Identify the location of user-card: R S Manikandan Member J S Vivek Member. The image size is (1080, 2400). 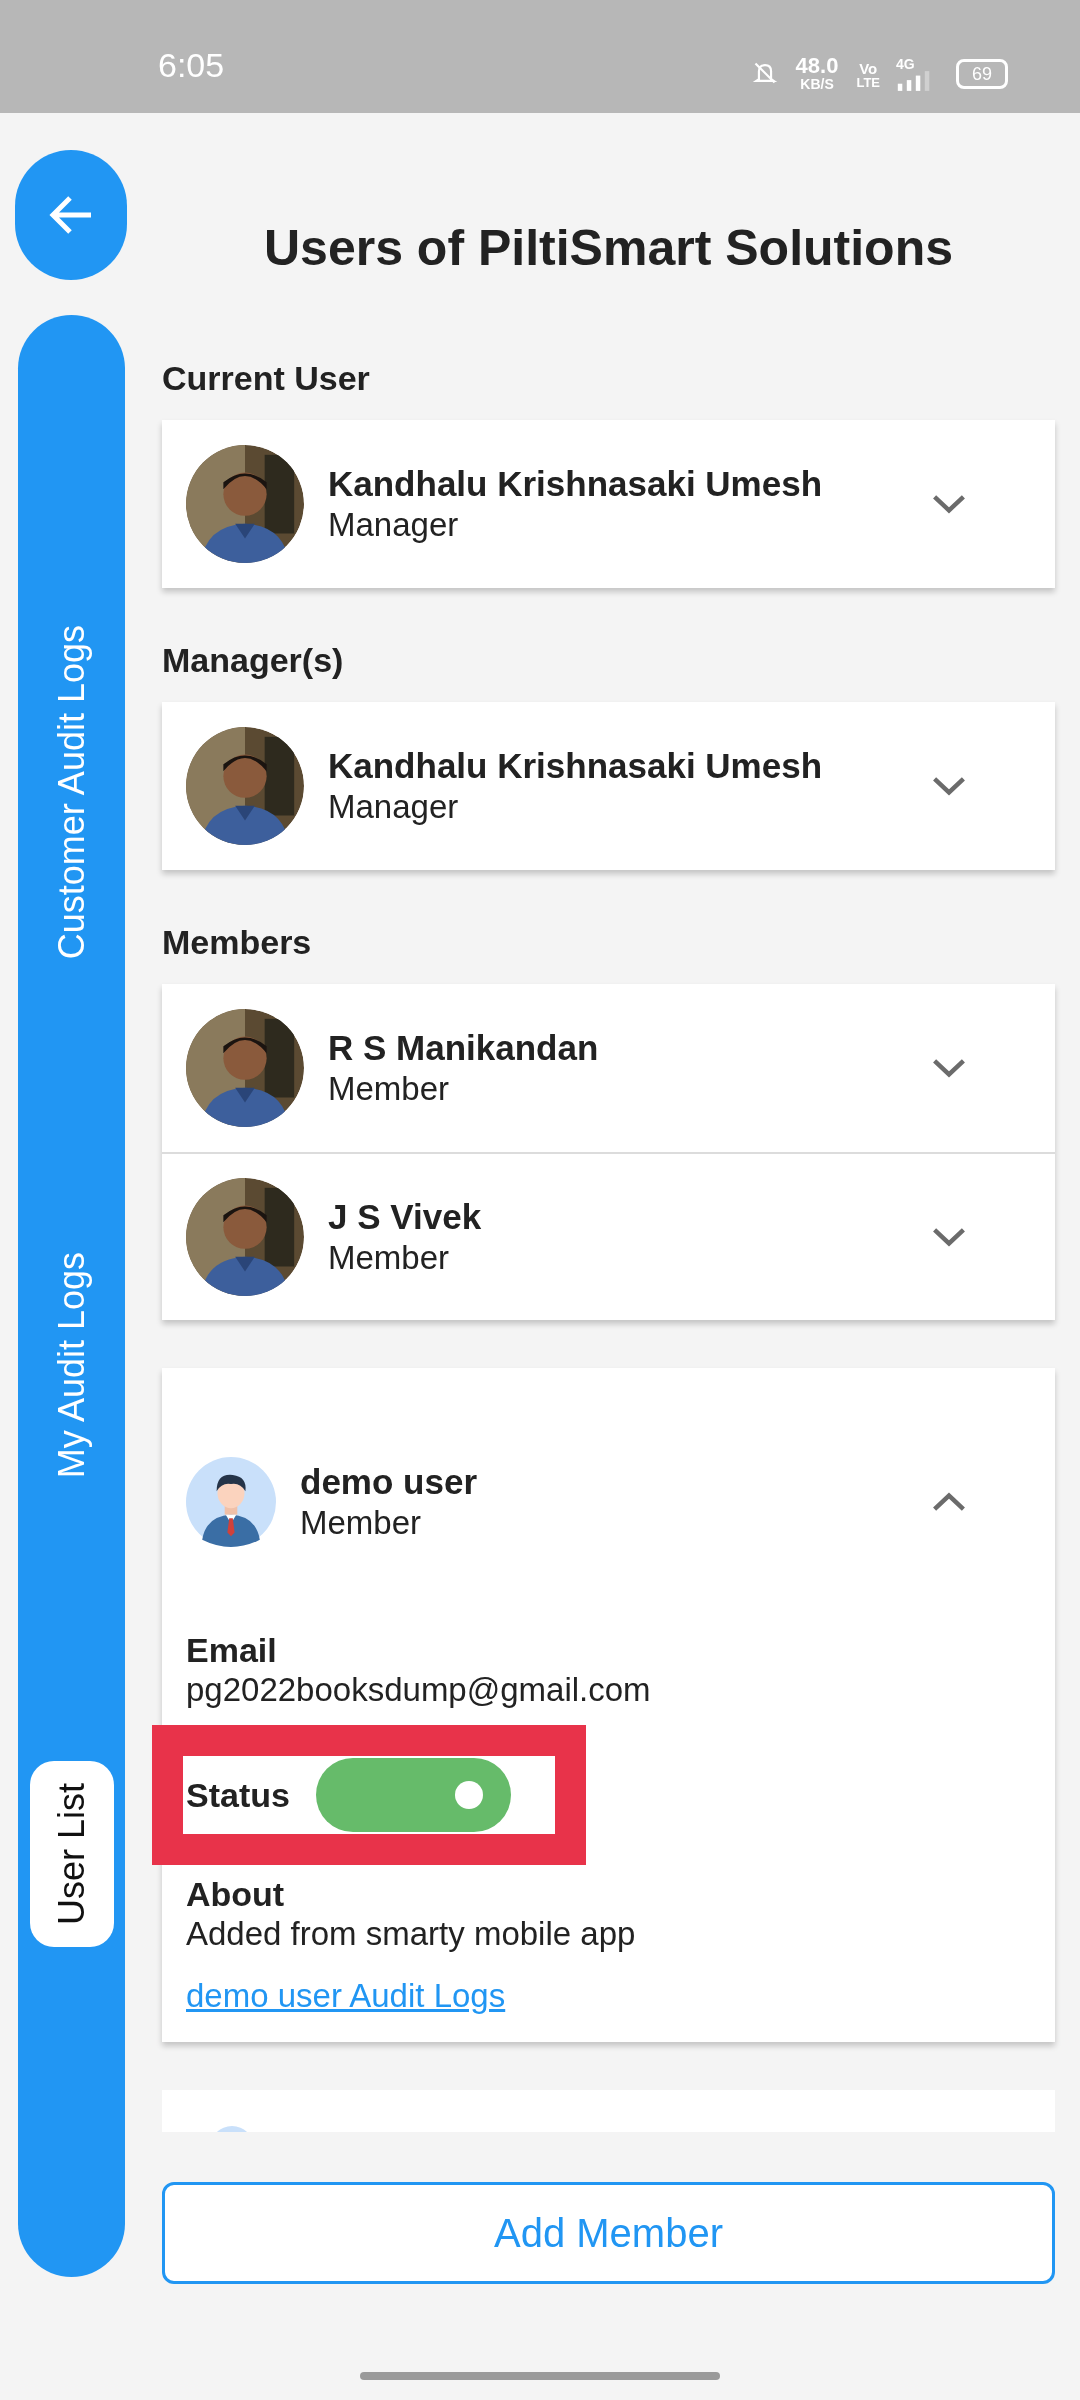
(608, 1152).